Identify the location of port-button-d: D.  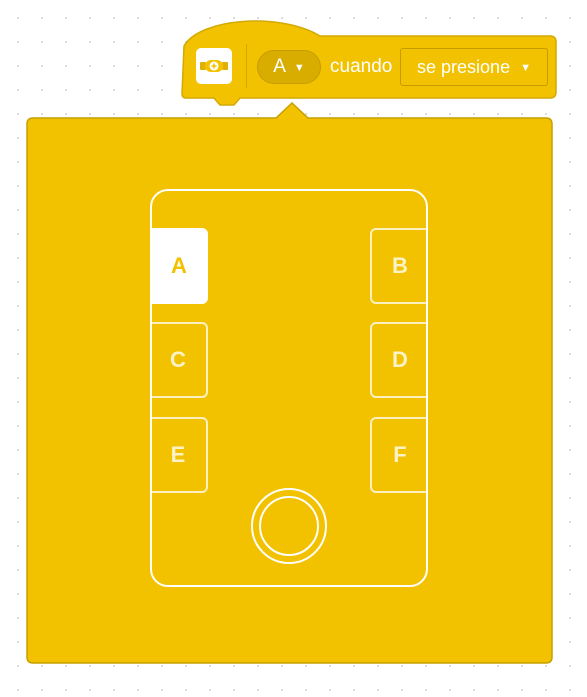
(399, 360).